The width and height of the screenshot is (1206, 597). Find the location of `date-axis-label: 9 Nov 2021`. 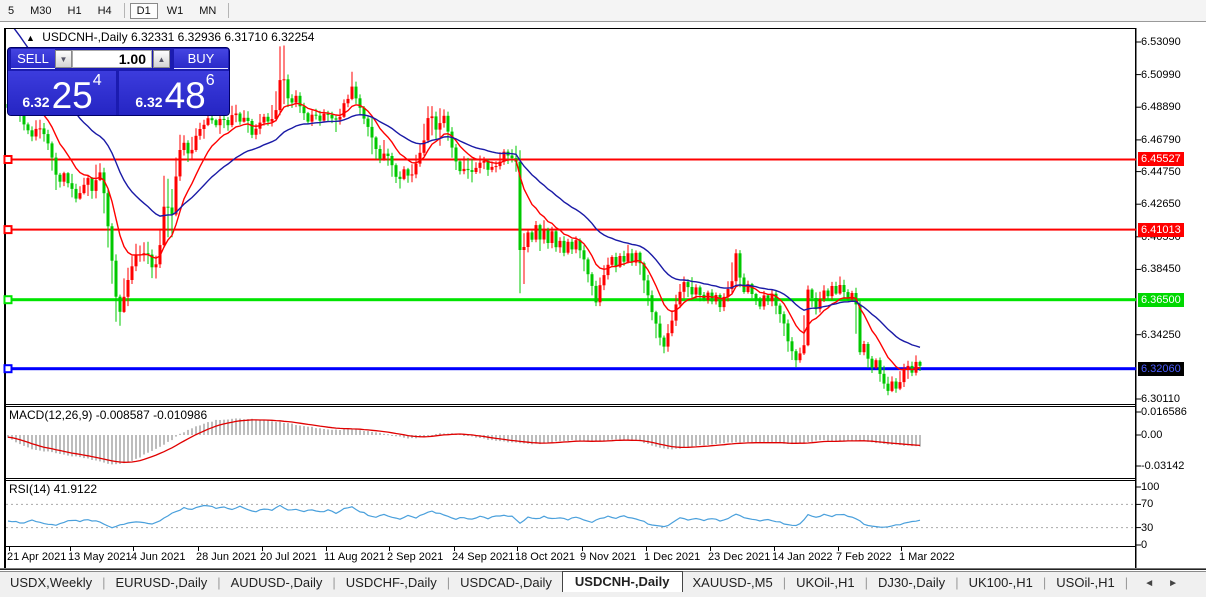

date-axis-label: 9 Nov 2021 is located at coordinates (608, 557).